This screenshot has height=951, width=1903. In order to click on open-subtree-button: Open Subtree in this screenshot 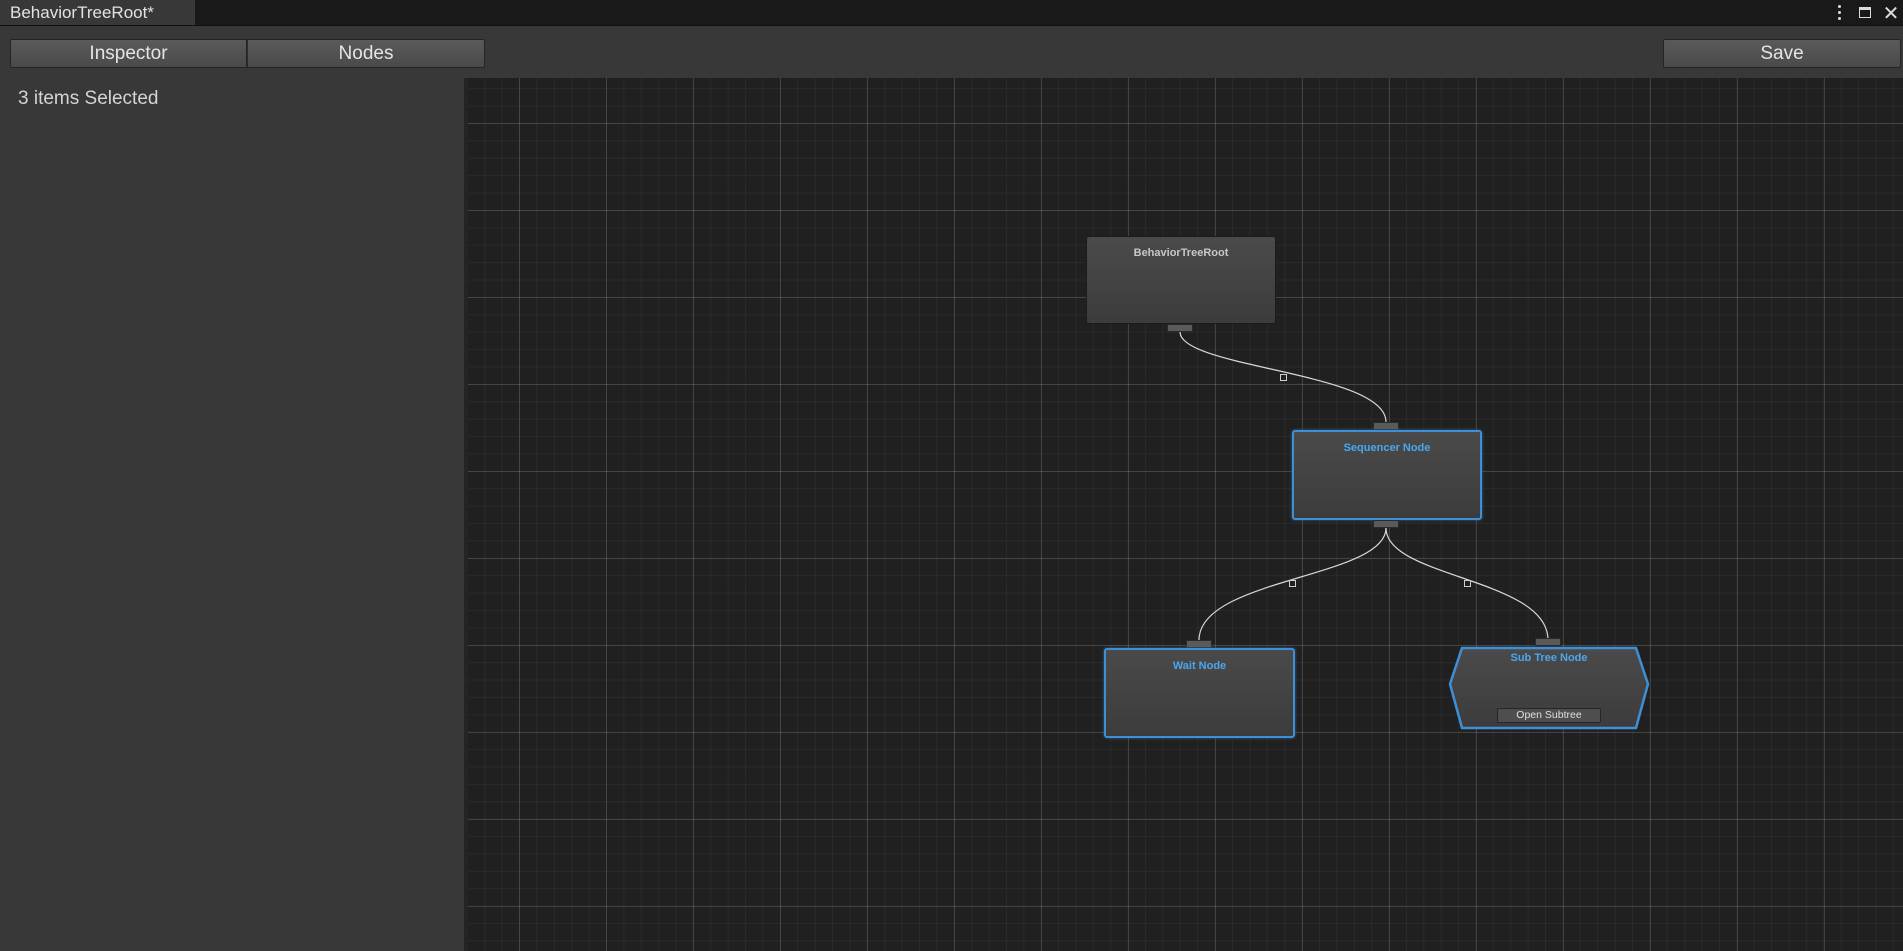, I will do `click(1549, 715)`.